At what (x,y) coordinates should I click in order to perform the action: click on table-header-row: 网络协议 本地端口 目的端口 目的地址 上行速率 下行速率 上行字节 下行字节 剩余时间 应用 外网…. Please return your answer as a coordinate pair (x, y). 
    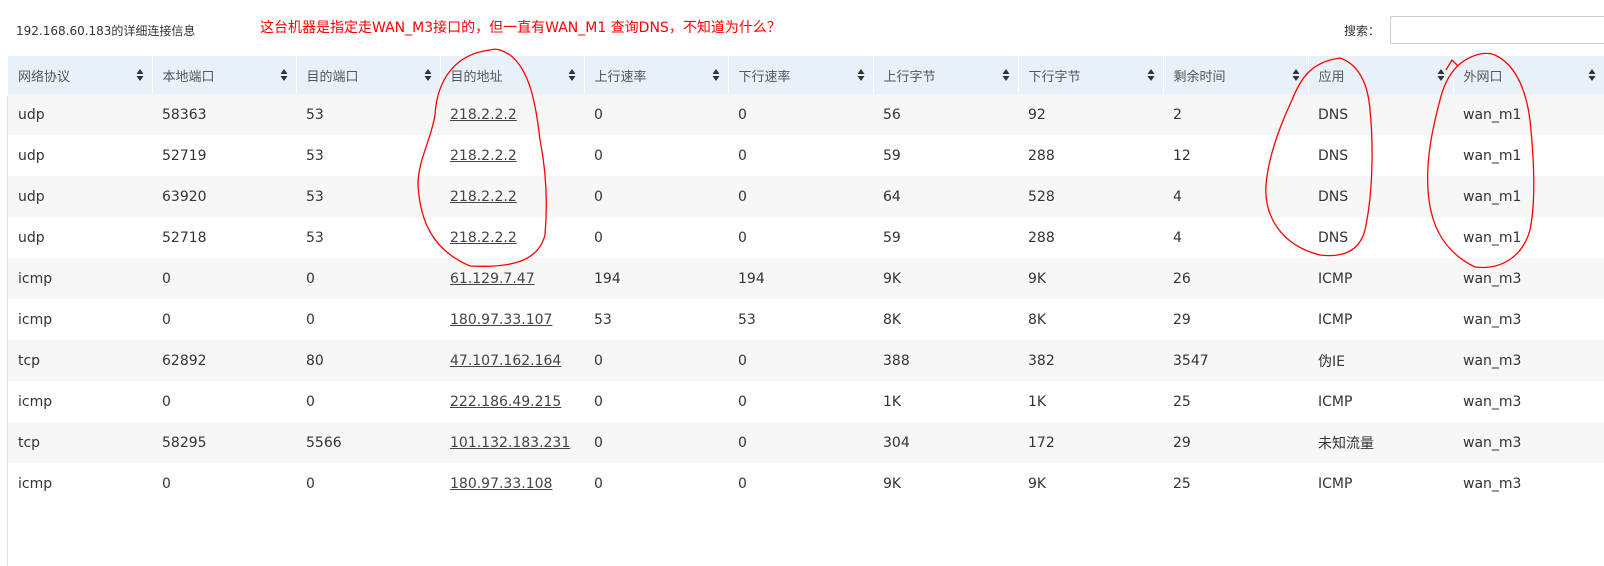
    Looking at the image, I should click on (806, 75).